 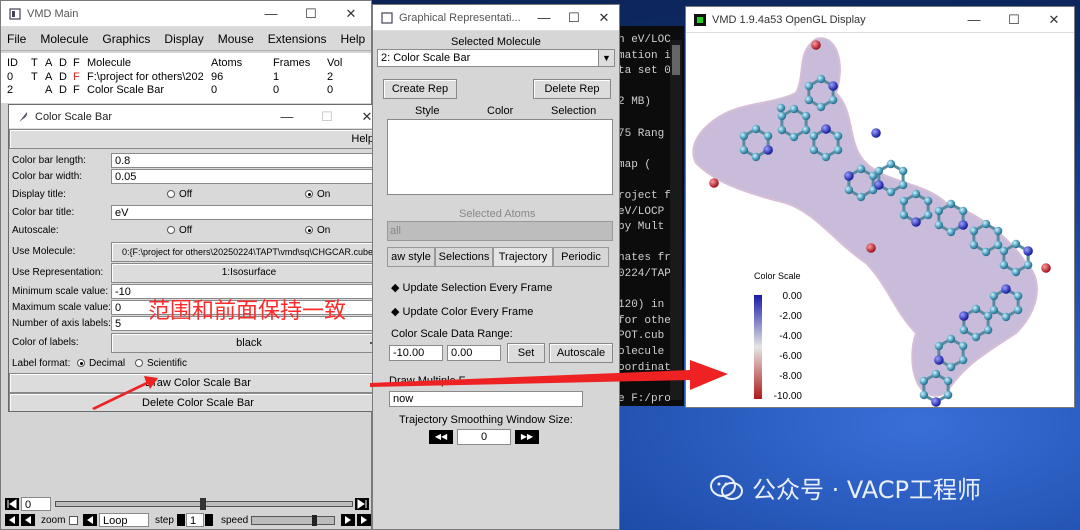 What do you see at coordinates (276, 77) in the screenshot?
I see `molecule-cell-frames: 1` at bounding box center [276, 77].